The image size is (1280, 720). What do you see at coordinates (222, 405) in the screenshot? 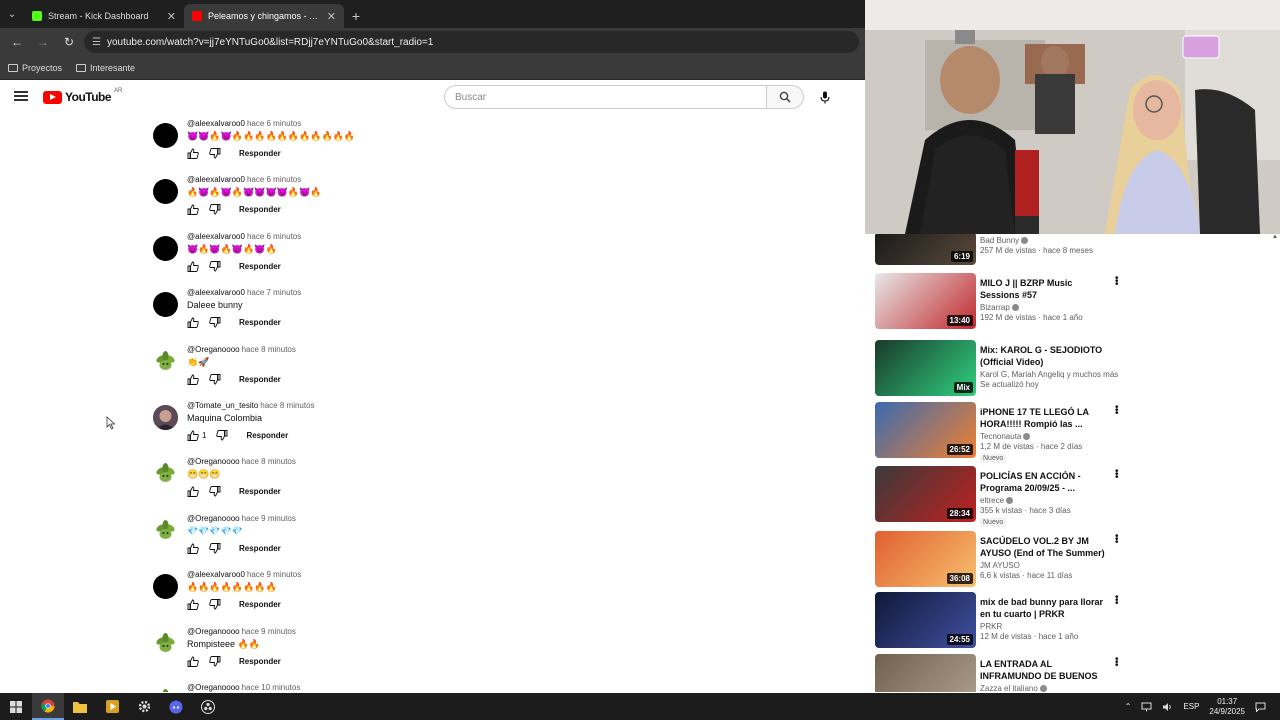
I see `comment-author: @Tomate_un_tesito` at bounding box center [222, 405].